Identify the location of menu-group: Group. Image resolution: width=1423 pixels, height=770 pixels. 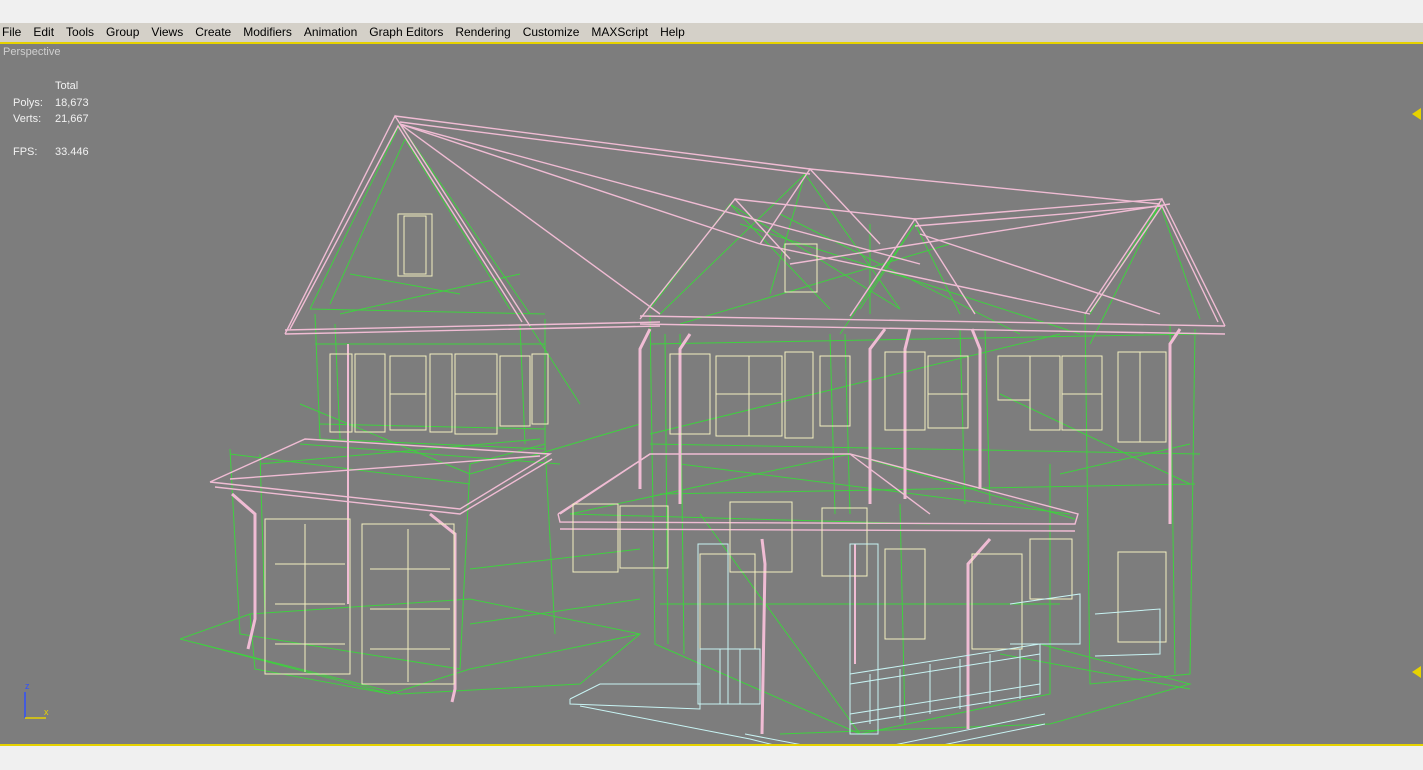
(122, 32).